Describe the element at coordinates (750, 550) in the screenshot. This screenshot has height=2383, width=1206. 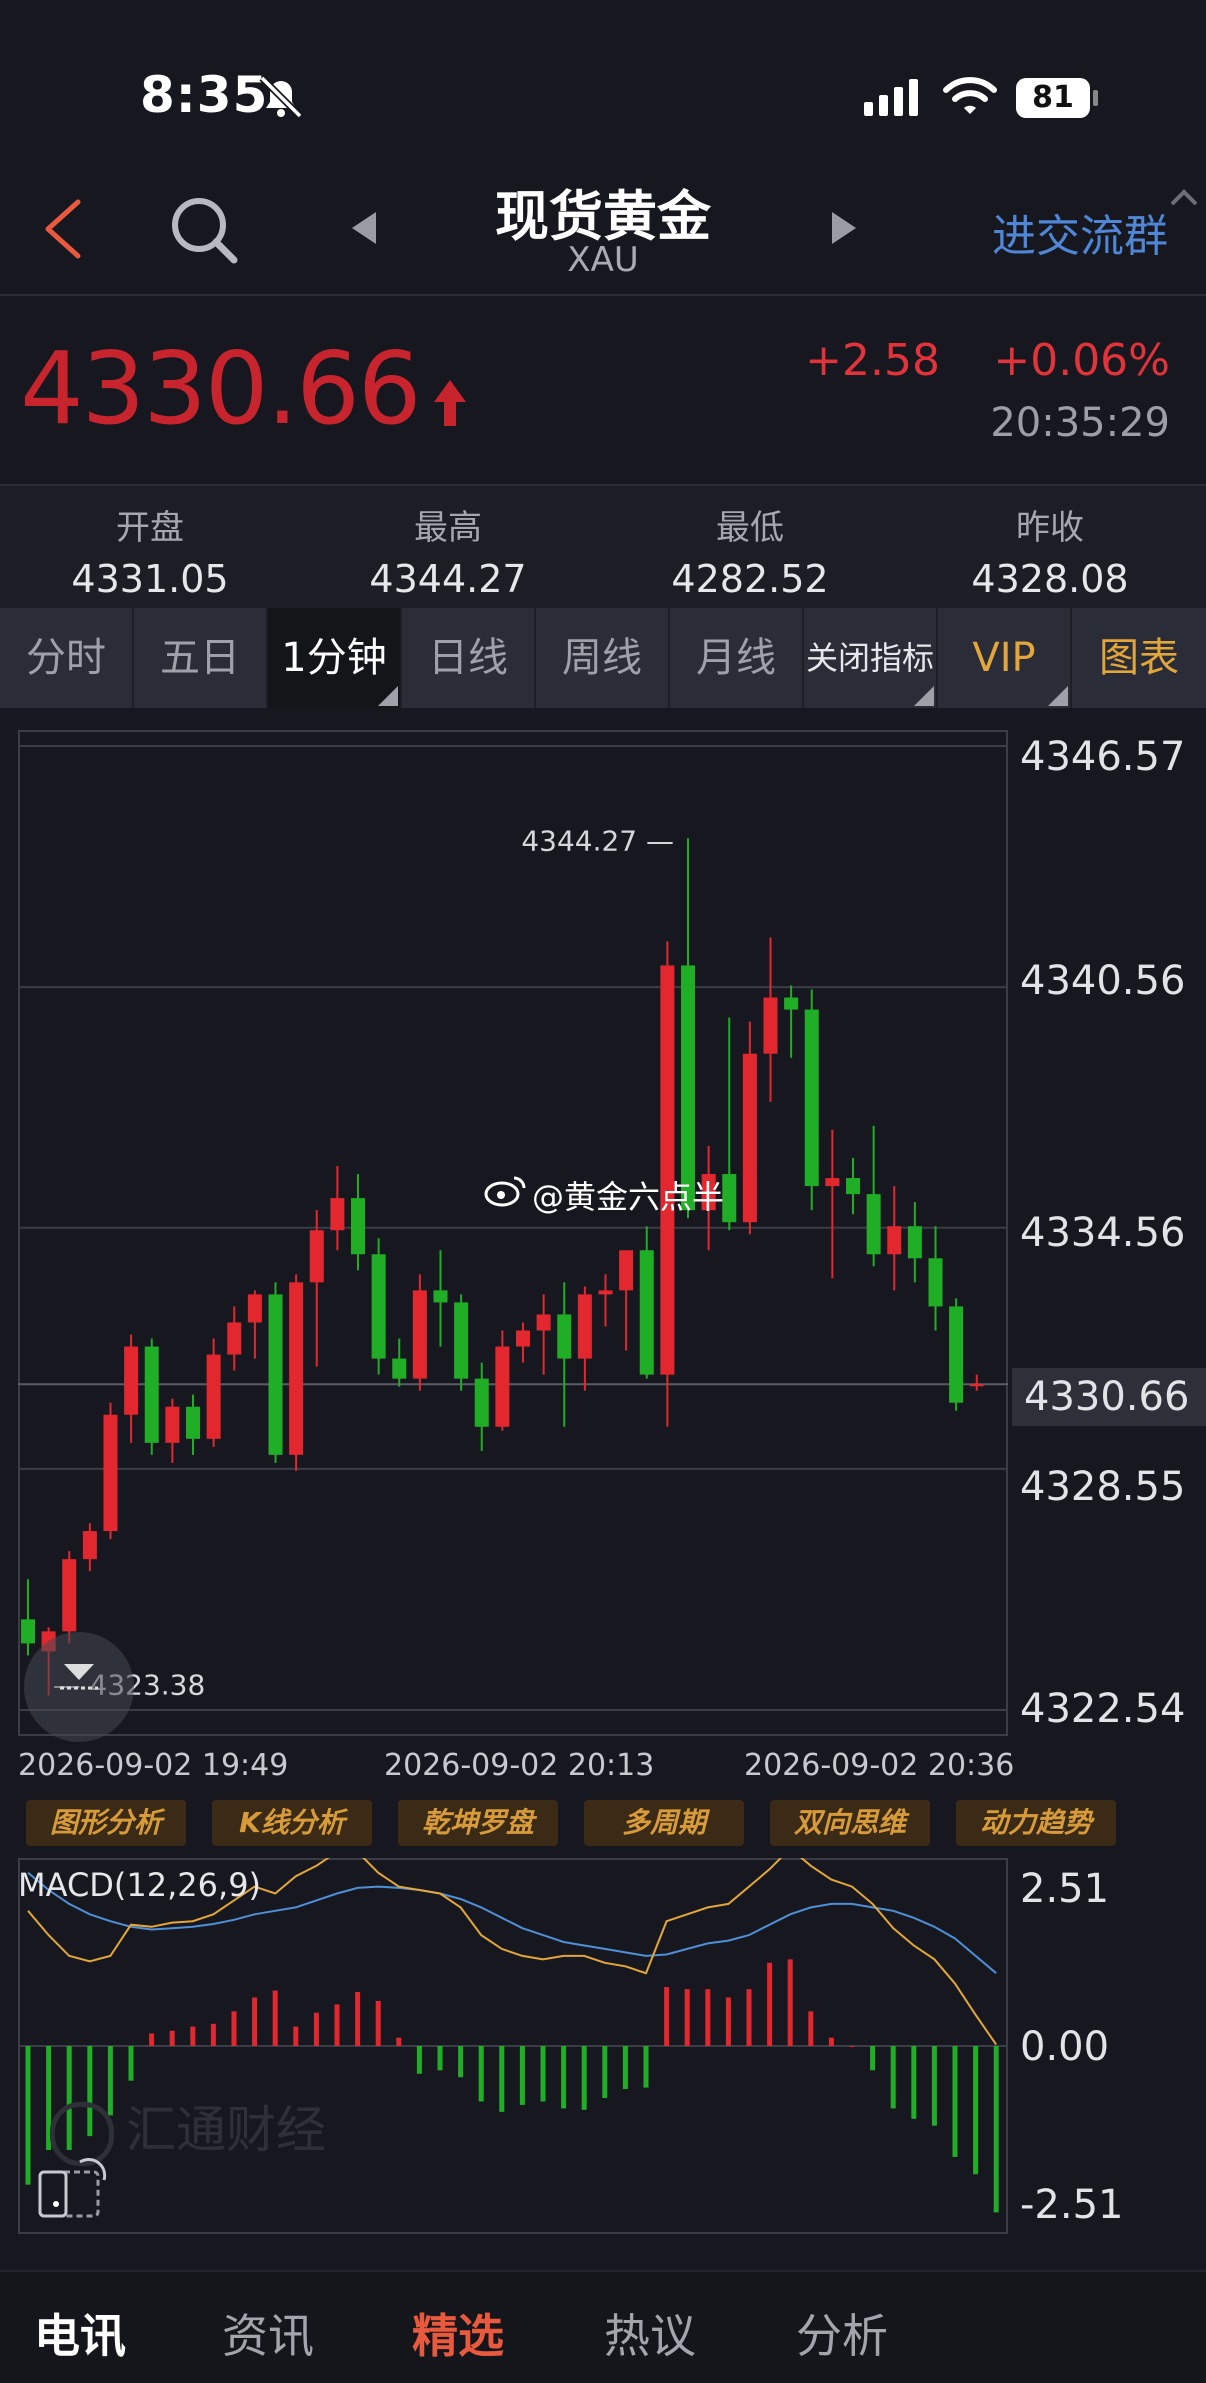
I see `stat-low: 最低 4282.52` at that location.